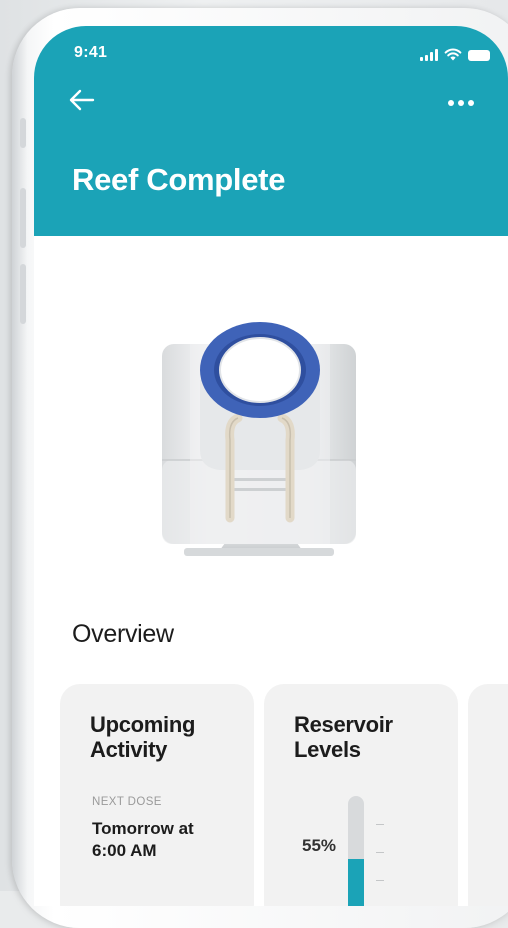 This screenshot has width=508, height=928. I want to click on mute-switch, so click(23, 133).